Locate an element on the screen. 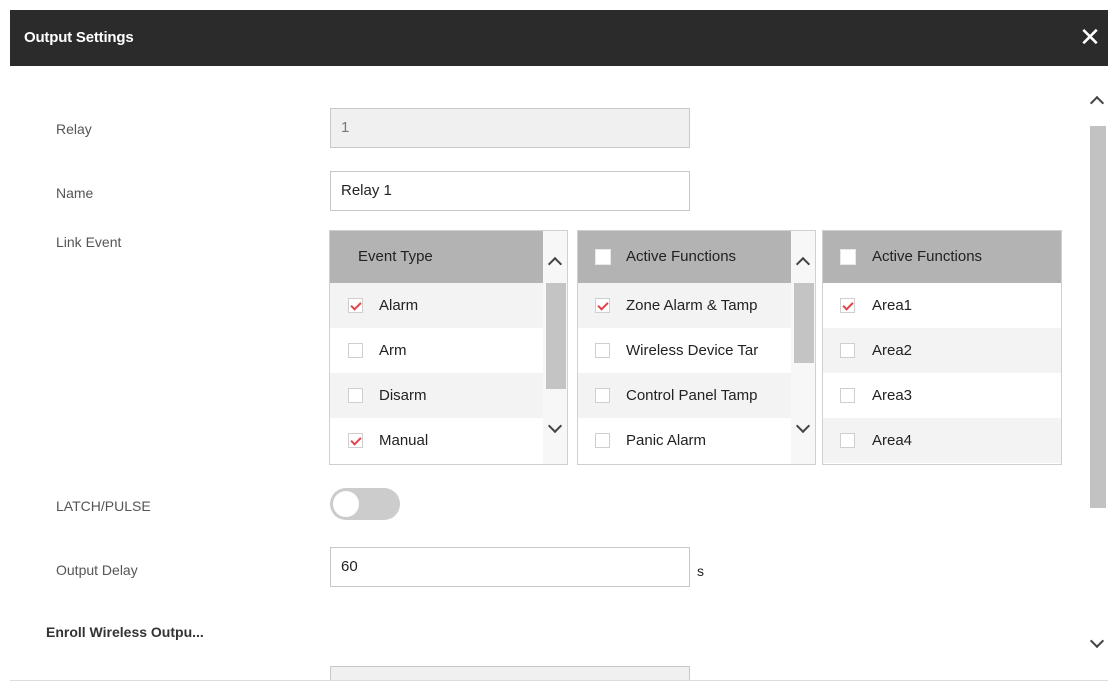  dialog-bottom-edge is located at coordinates (559, 683).